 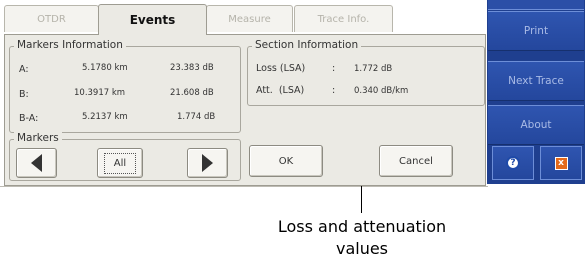 I want to click on tab-otdr: OTDR, so click(x=51, y=18).